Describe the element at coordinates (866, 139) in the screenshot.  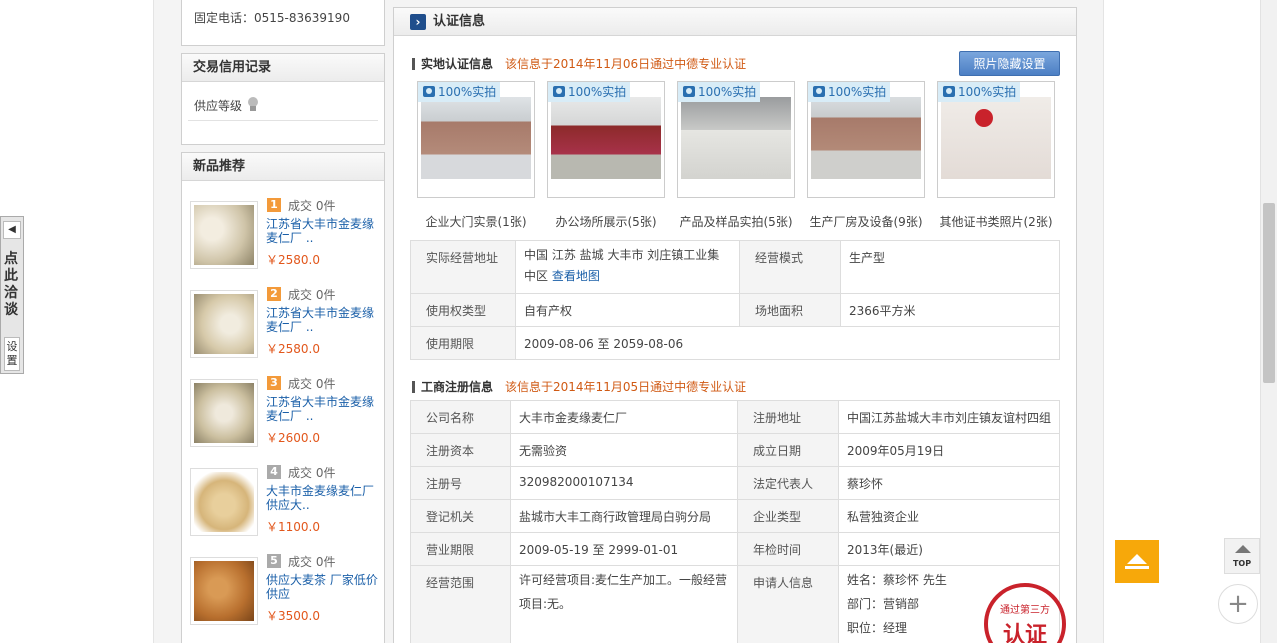
I see `photo-factory: 100%实拍` at that location.